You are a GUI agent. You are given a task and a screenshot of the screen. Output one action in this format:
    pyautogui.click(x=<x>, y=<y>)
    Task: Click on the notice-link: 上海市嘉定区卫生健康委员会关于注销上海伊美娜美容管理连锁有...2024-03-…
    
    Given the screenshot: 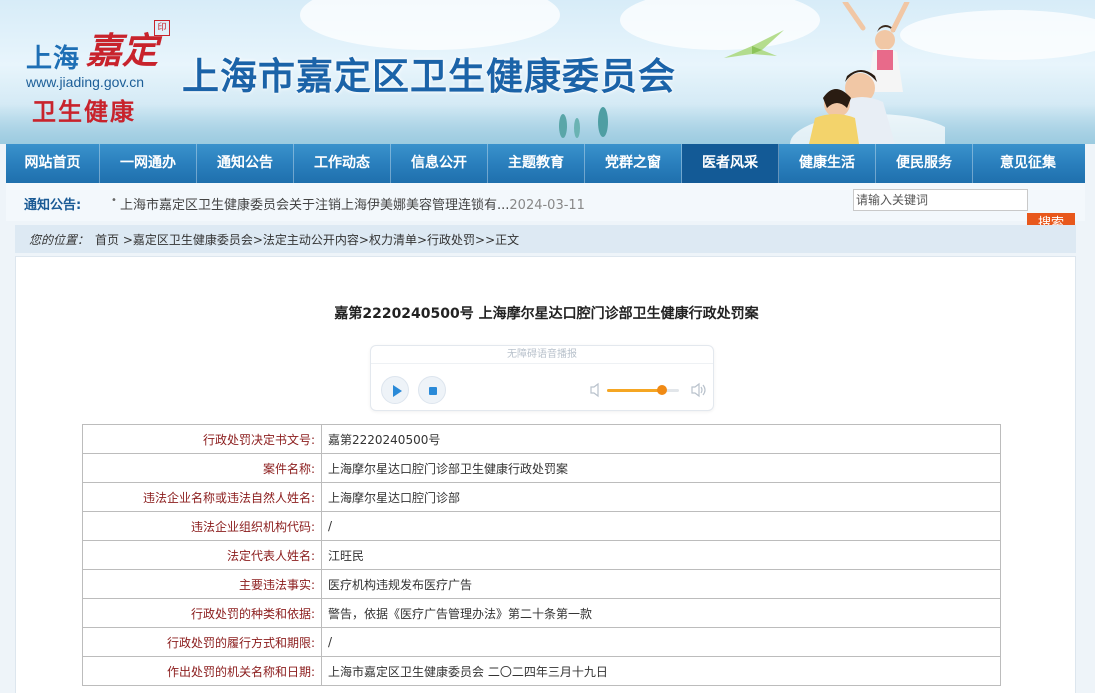 What is the action you would take?
    pyautogui.click(x=352, y=203)
    